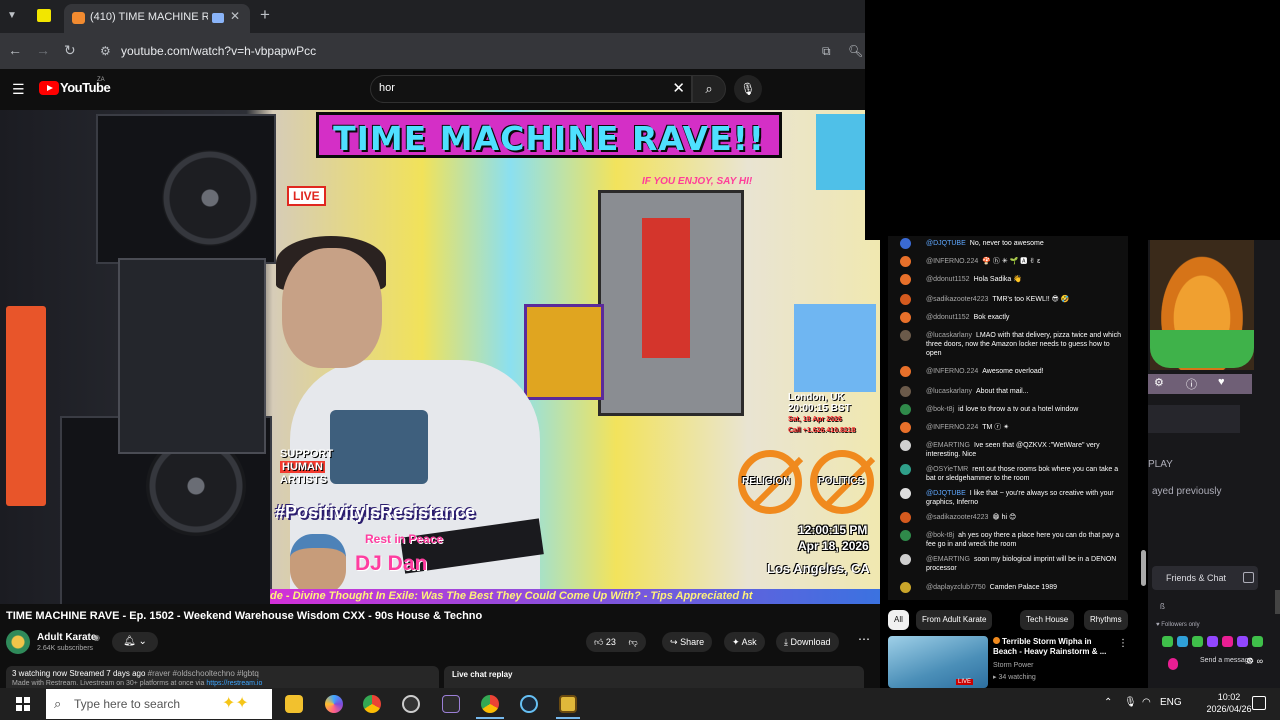 The height and width of the screenshot is (720, 1280). Describe the element at coordinates (654, 677) in the screenshot. I see `live-chat-replay-header: Live chat replay` at that location.